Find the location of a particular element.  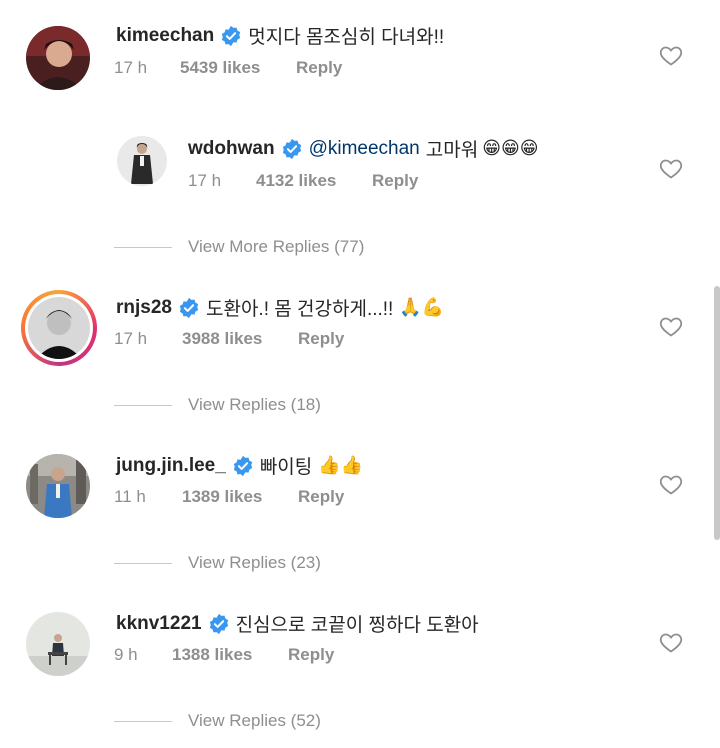

username: kknv1221 is located at coordinates (159, 624).